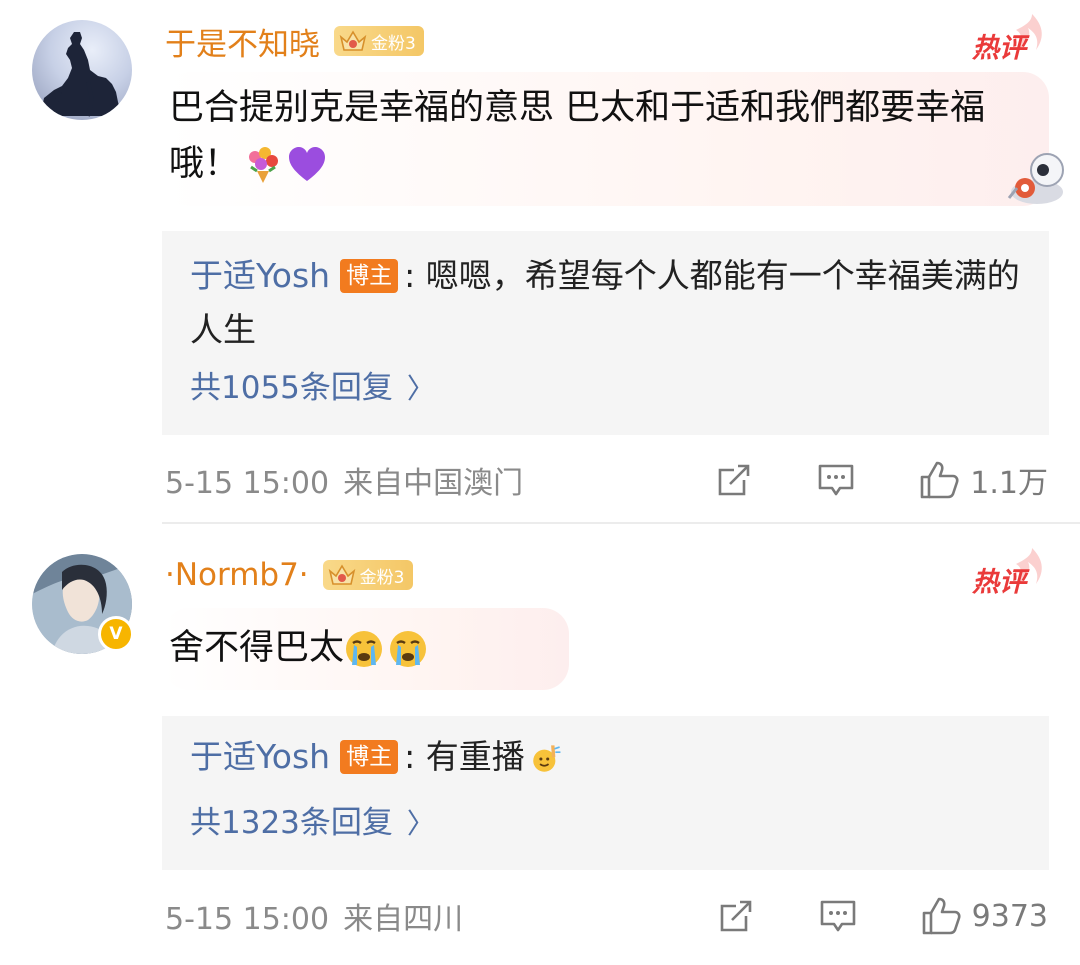 This screenshot has height=965, width=1080. I want to click on comment-actions: 1.1万, so click(881, 480).